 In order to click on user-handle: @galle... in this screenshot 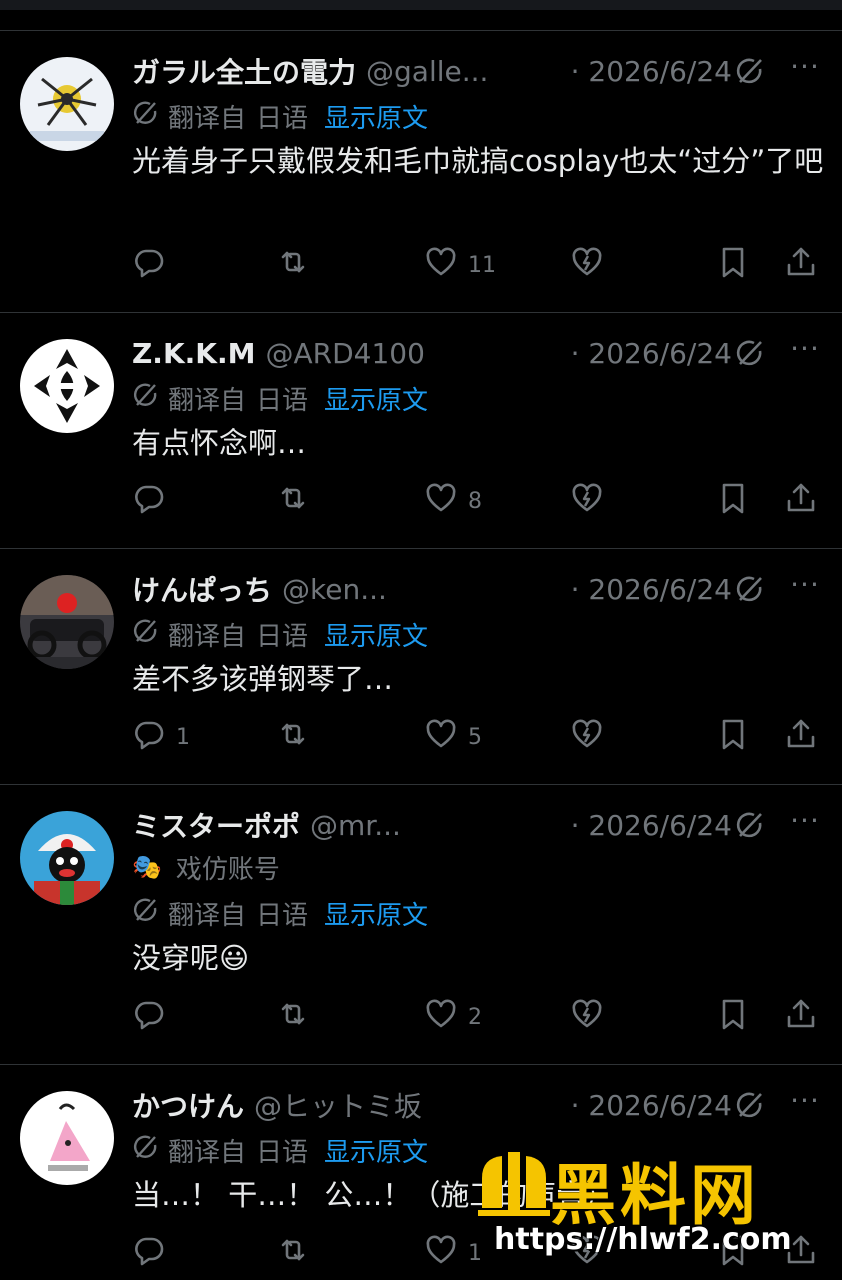, I will do `click(464, 71)`.